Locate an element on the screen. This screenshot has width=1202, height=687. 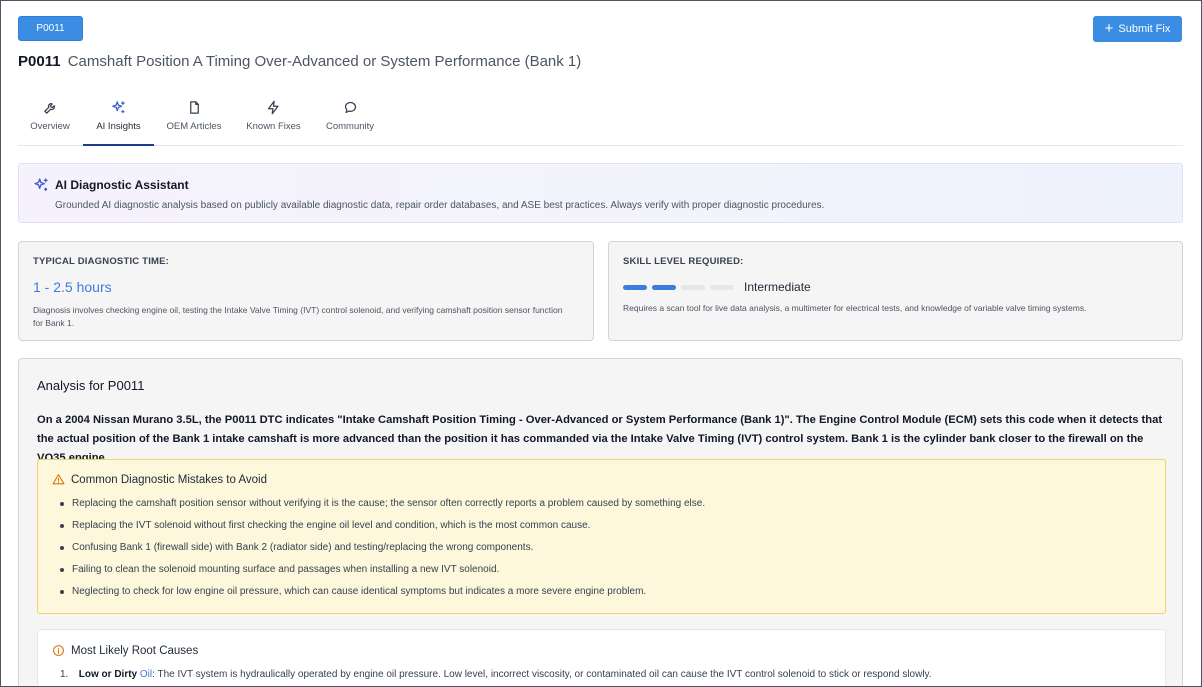
tab-ai-insights: AI Insights is located at coordinates (118, 121).